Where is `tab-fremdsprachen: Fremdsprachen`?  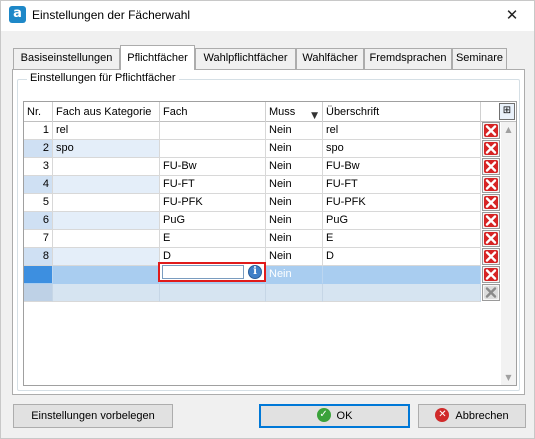
tab-fremdsprachen: Fremdsprachen is located at coordinates (408, 58).